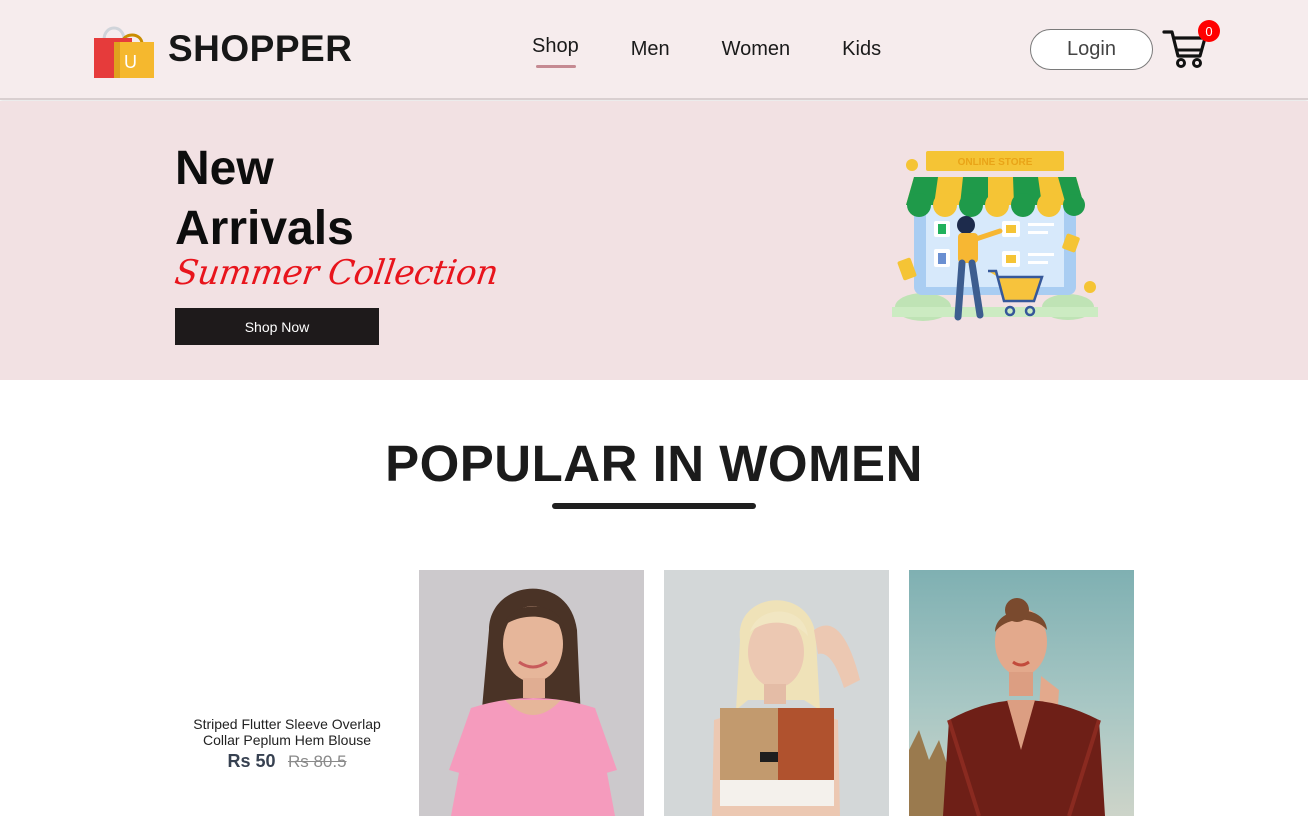 This screenshot has width=1308, height=816. Describe the element at coordinates (531, 693) in the screenshot. I see `product-image-pink-top` at that location.